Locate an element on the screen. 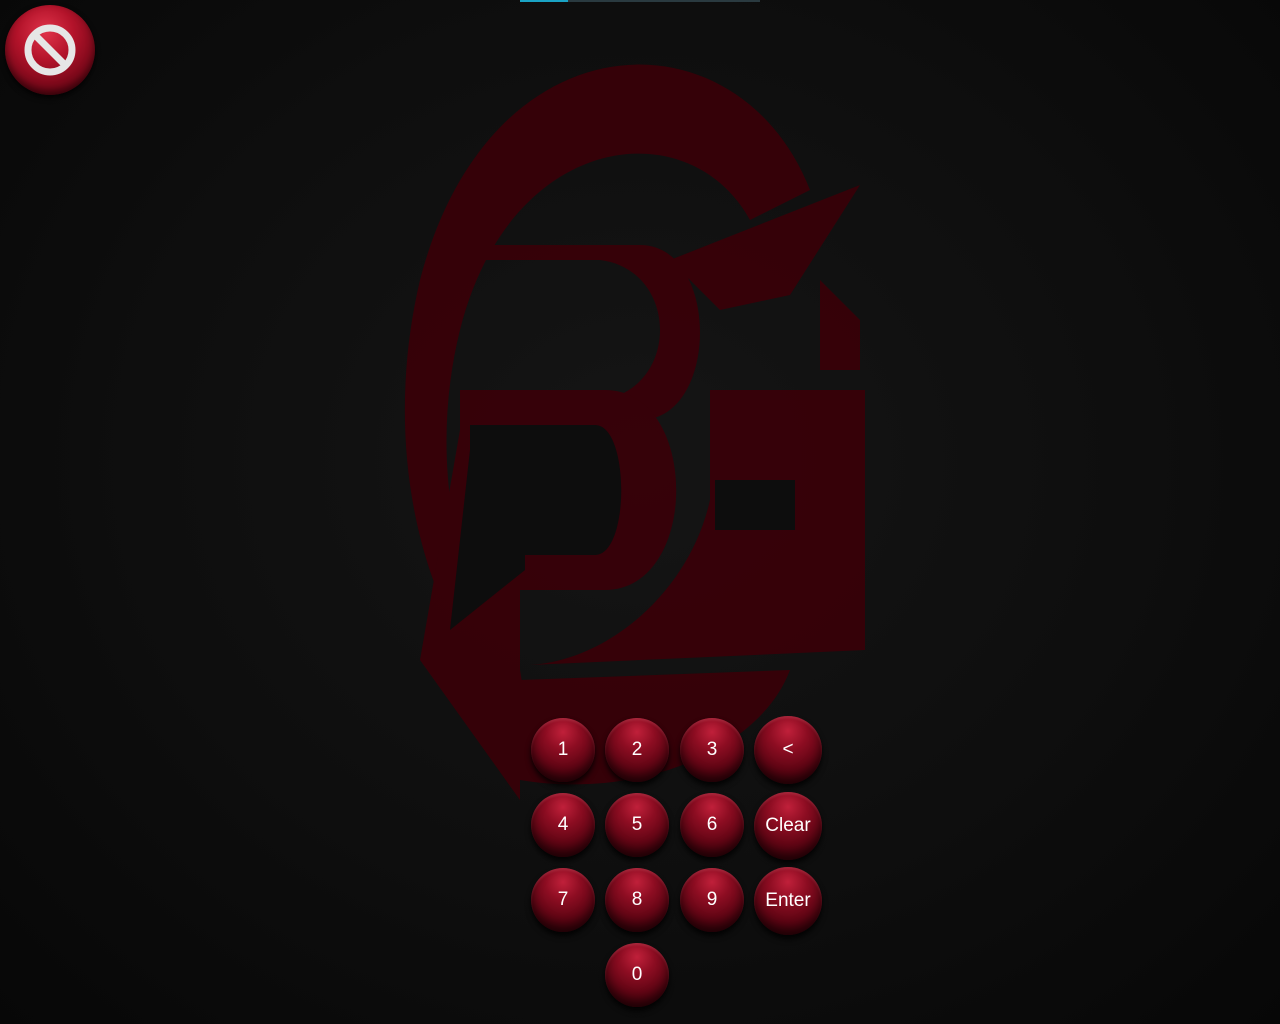 The image size is (1280, 1024). cancel-button is located at coordinates (50, 50).